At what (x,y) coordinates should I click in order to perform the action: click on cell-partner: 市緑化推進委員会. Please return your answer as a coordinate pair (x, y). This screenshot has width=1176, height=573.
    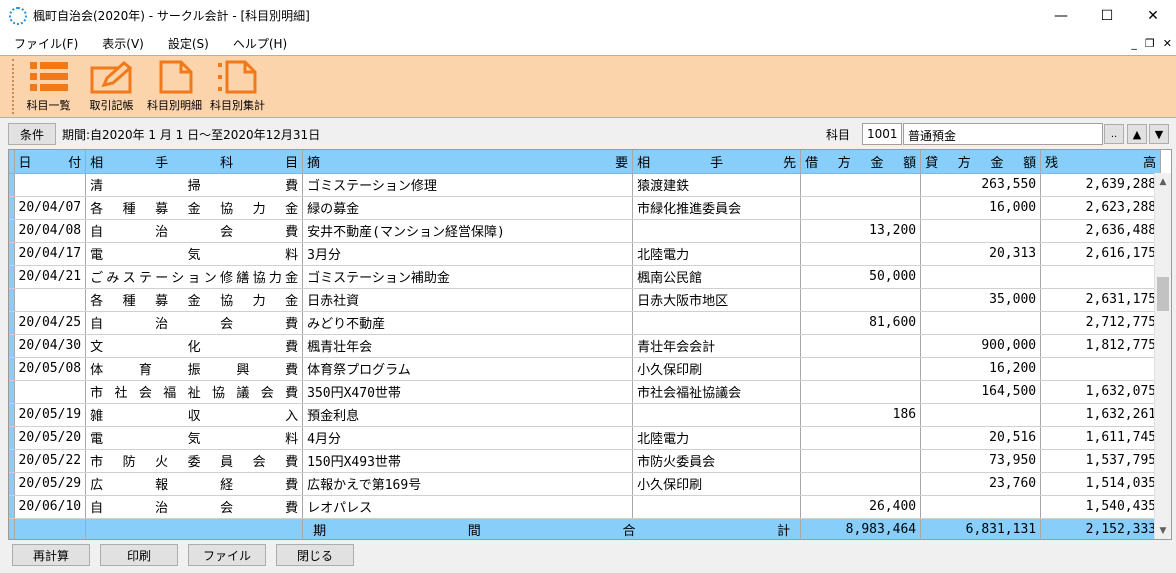
    Looking at the image, I should click on (717, 208).